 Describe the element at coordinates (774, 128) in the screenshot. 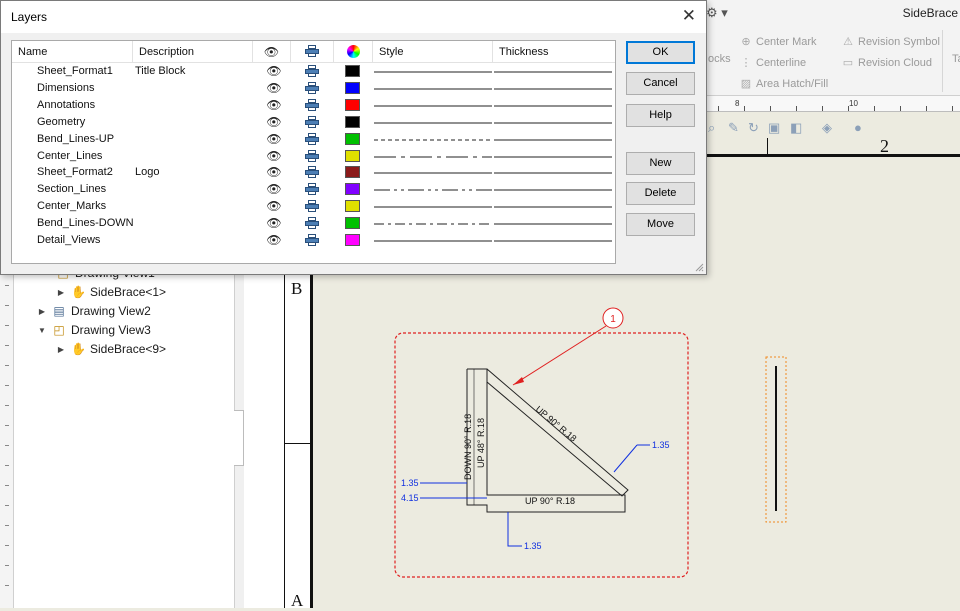

I see `view-cube-icon: ▣` at that location.